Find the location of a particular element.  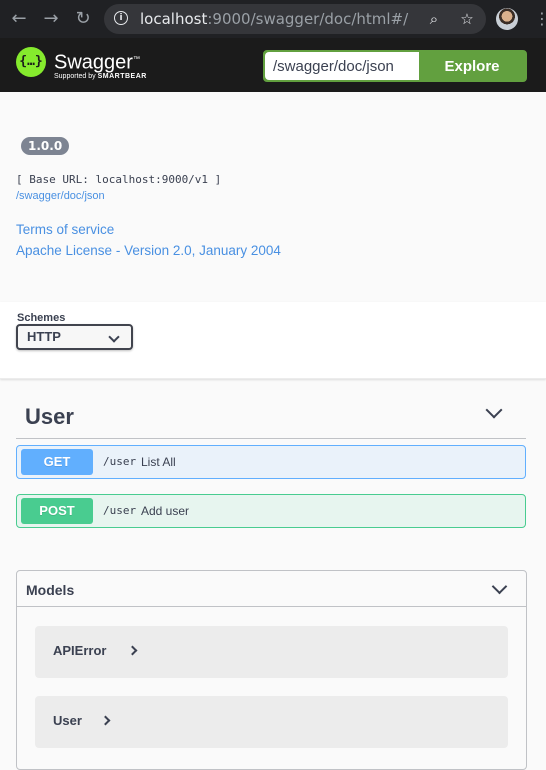

schemes-select: HTTP is located at coordinates (74, 337).